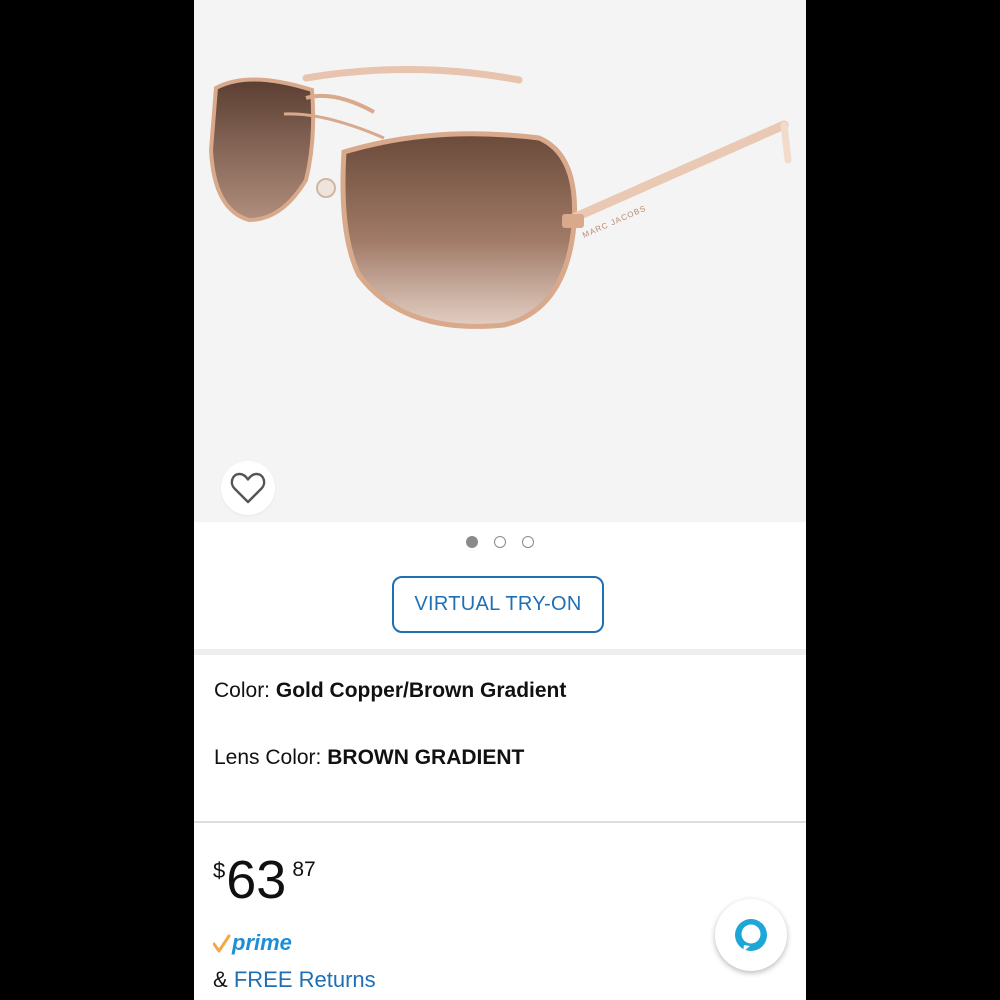  I want to click on prime-badge: prime, so click(252, 943).